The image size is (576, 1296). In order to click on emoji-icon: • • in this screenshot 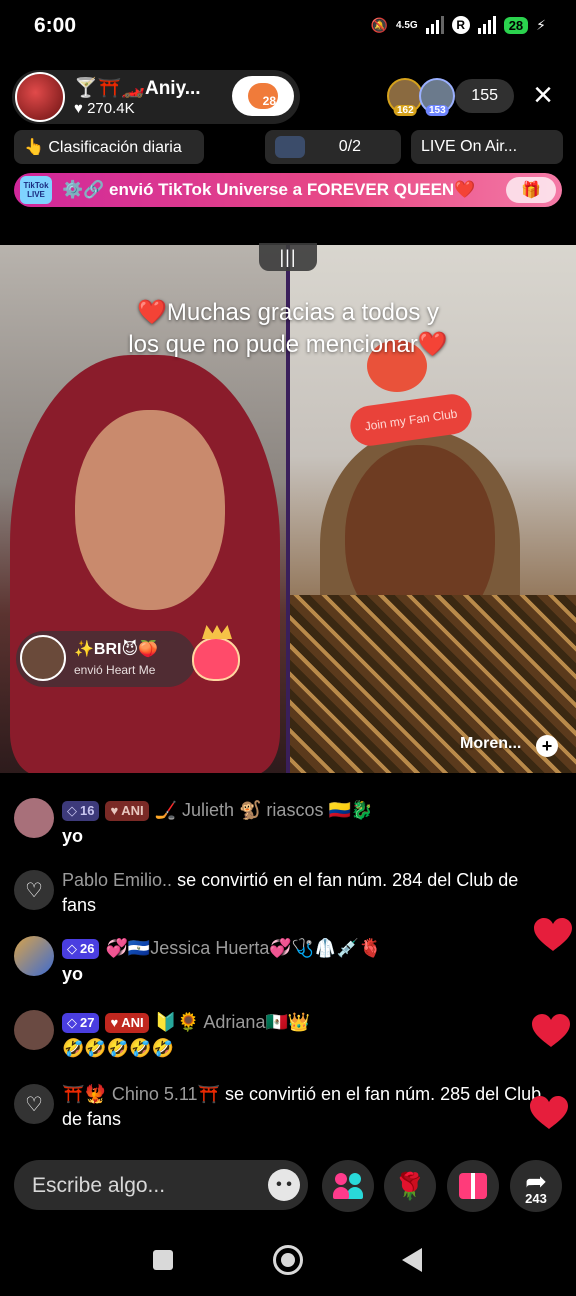, I will do `click(284, 1185)`.